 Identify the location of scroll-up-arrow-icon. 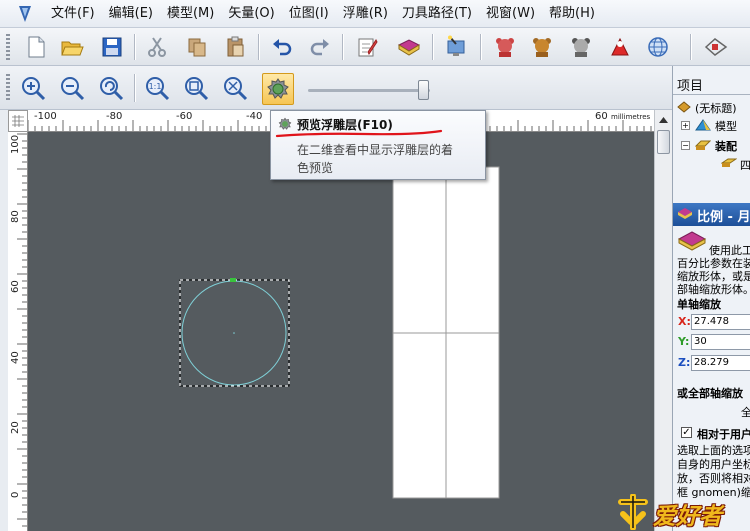
(663, 120).